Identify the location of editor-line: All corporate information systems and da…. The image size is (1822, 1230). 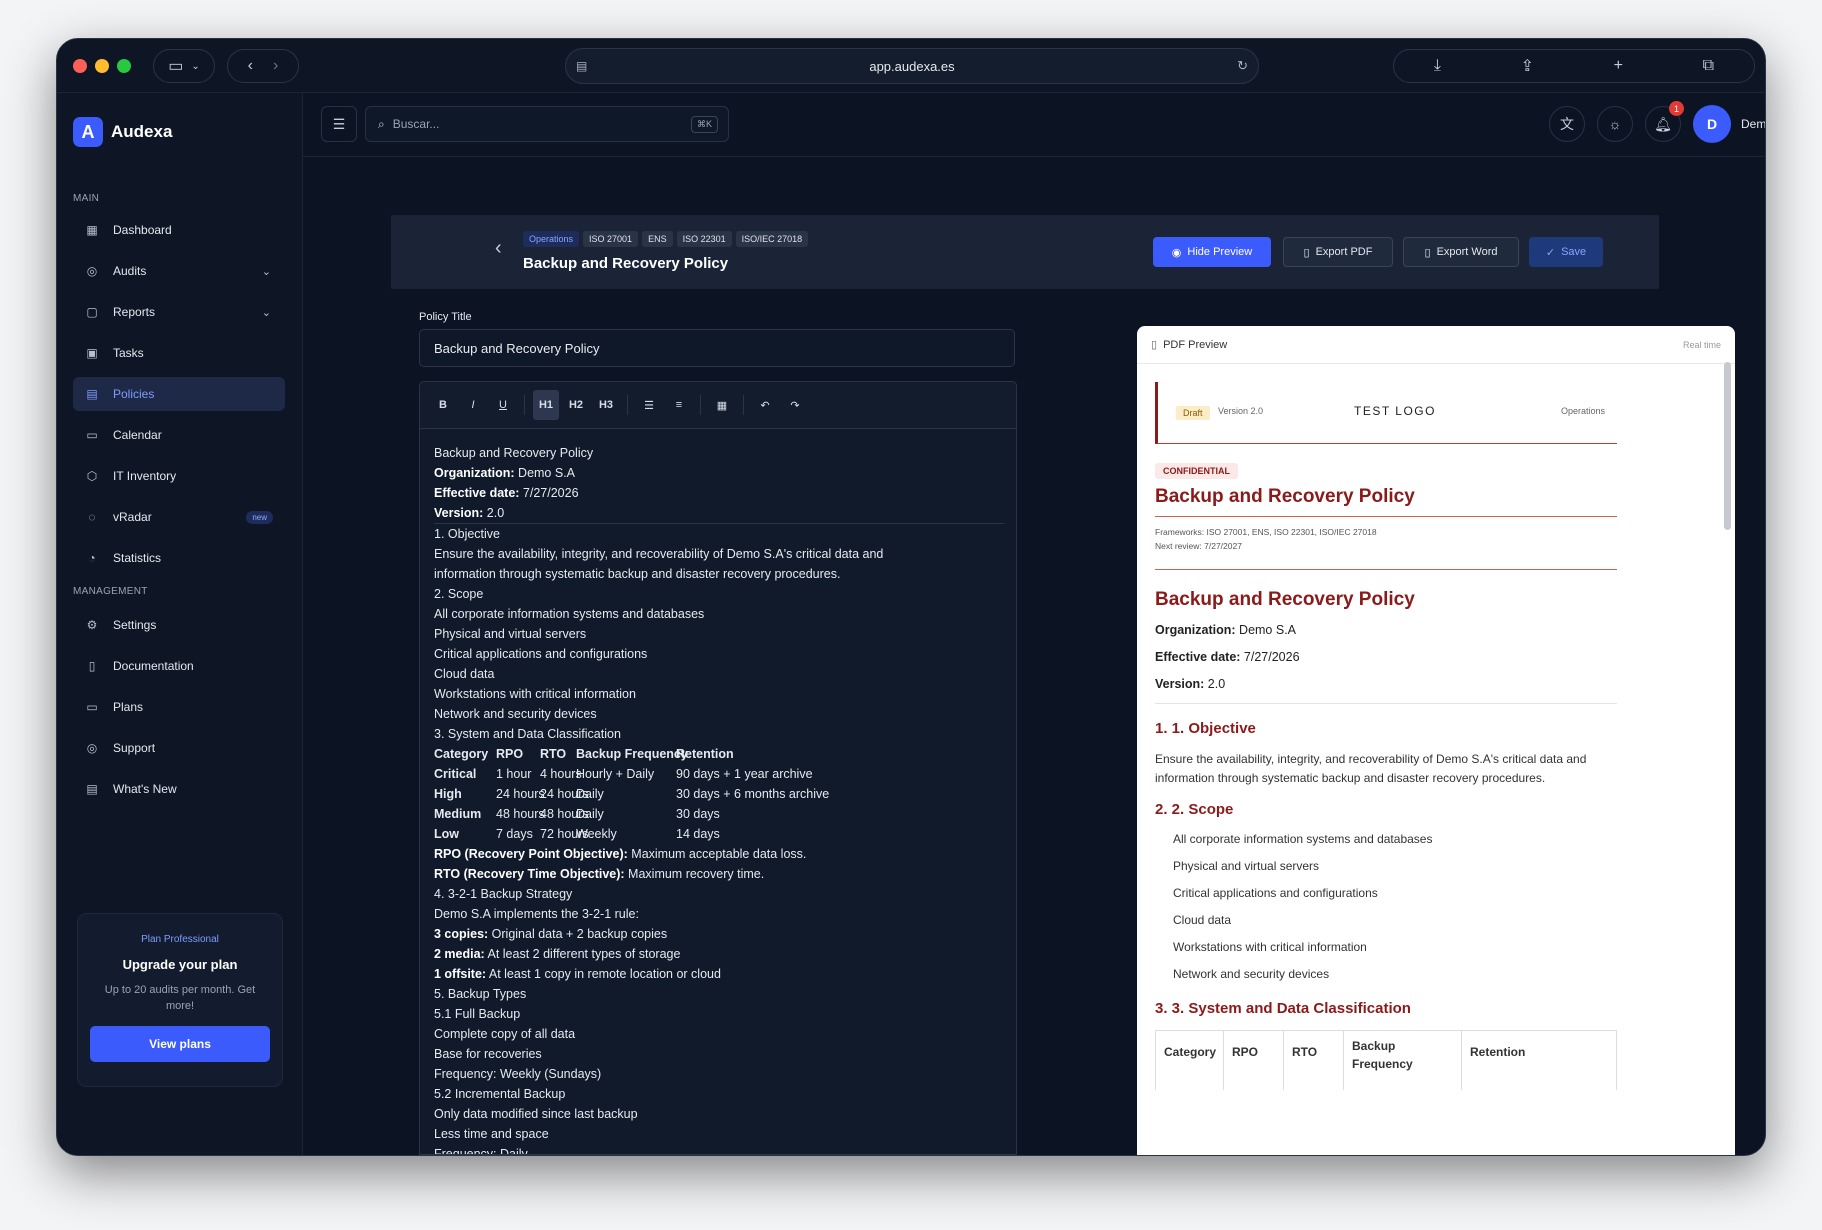
(719, 614).